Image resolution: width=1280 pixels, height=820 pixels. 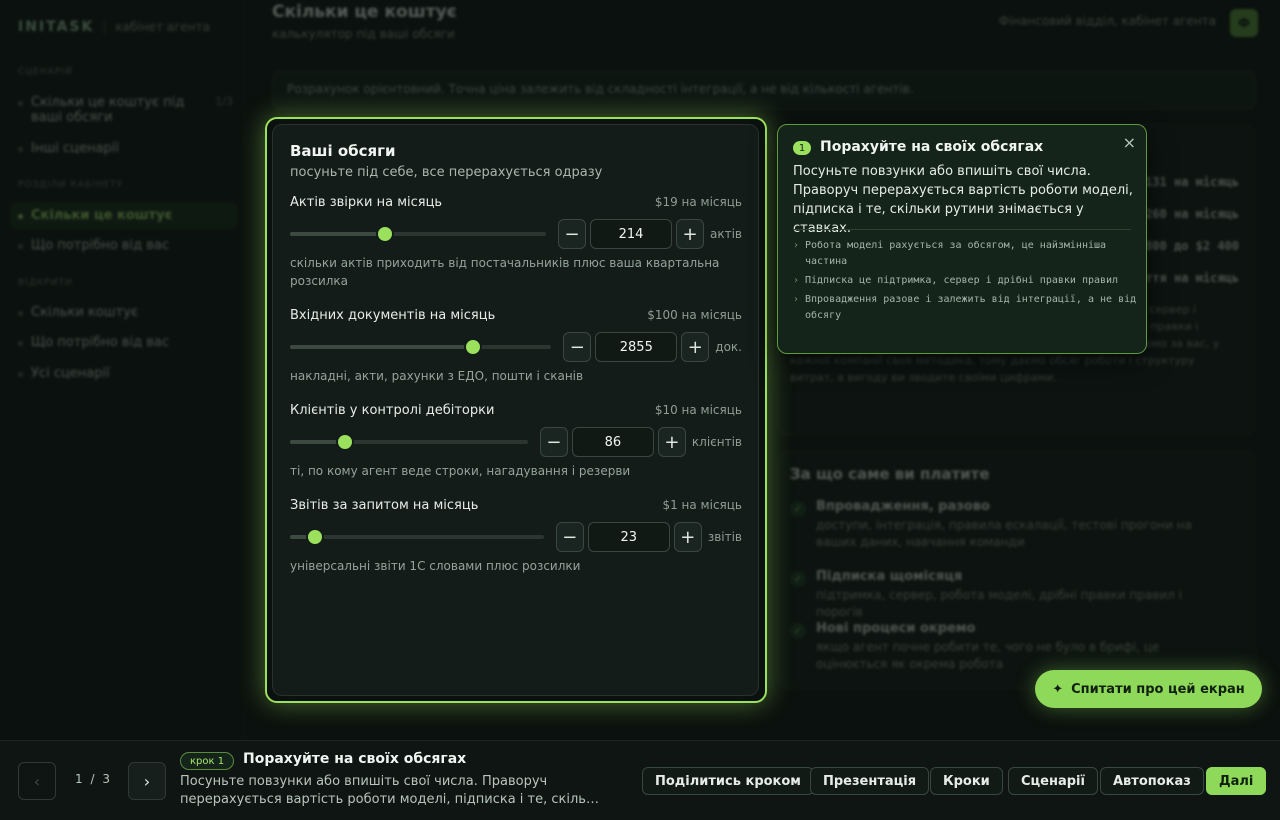 I want to click on cost-value: $ття на місяць, so click(x=1188, y=278).